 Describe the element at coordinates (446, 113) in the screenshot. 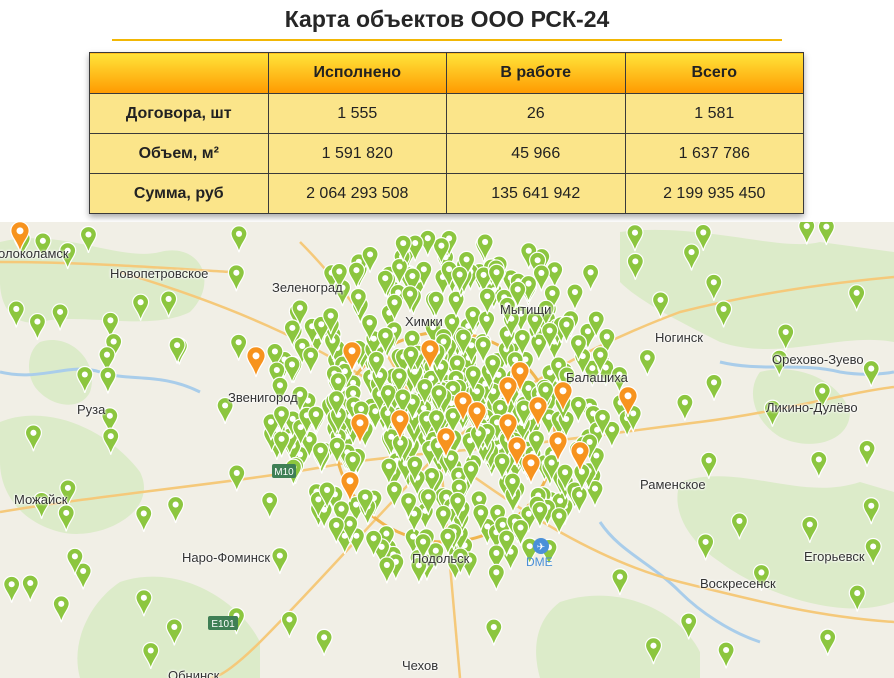

I see `table-row: Договора, шт 1 555 26 1 581` at that location.